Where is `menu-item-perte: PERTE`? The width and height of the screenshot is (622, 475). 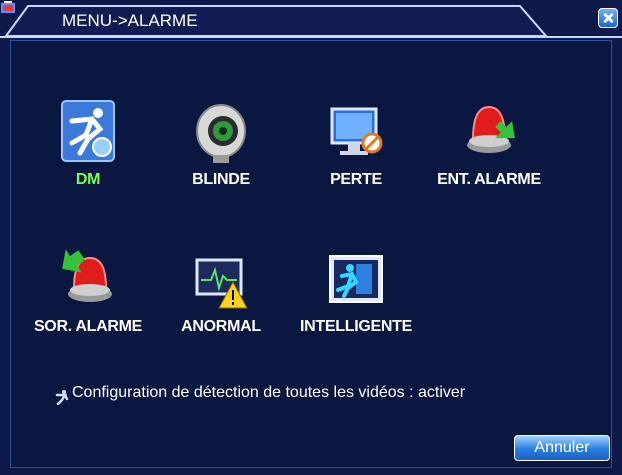
menu-item-perte: PERTE is located at coordinates (356, 159).